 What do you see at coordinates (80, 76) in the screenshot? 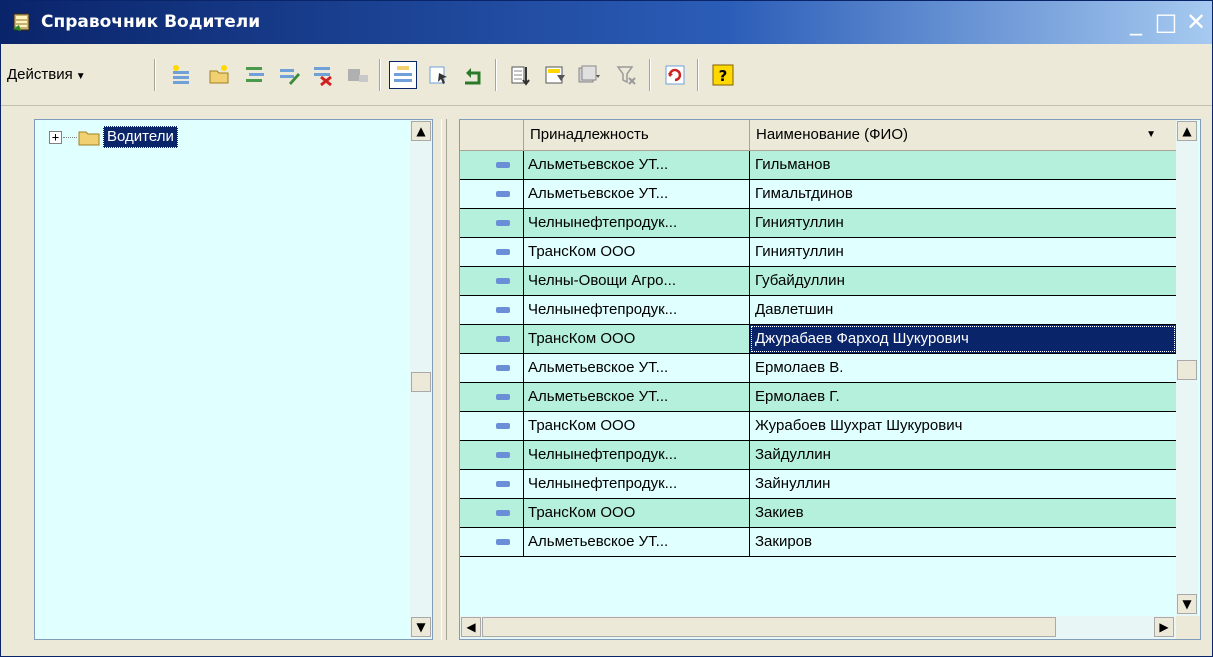
I see `dropdown-arrow-icon: ▼` at bounding box center [80, 76].